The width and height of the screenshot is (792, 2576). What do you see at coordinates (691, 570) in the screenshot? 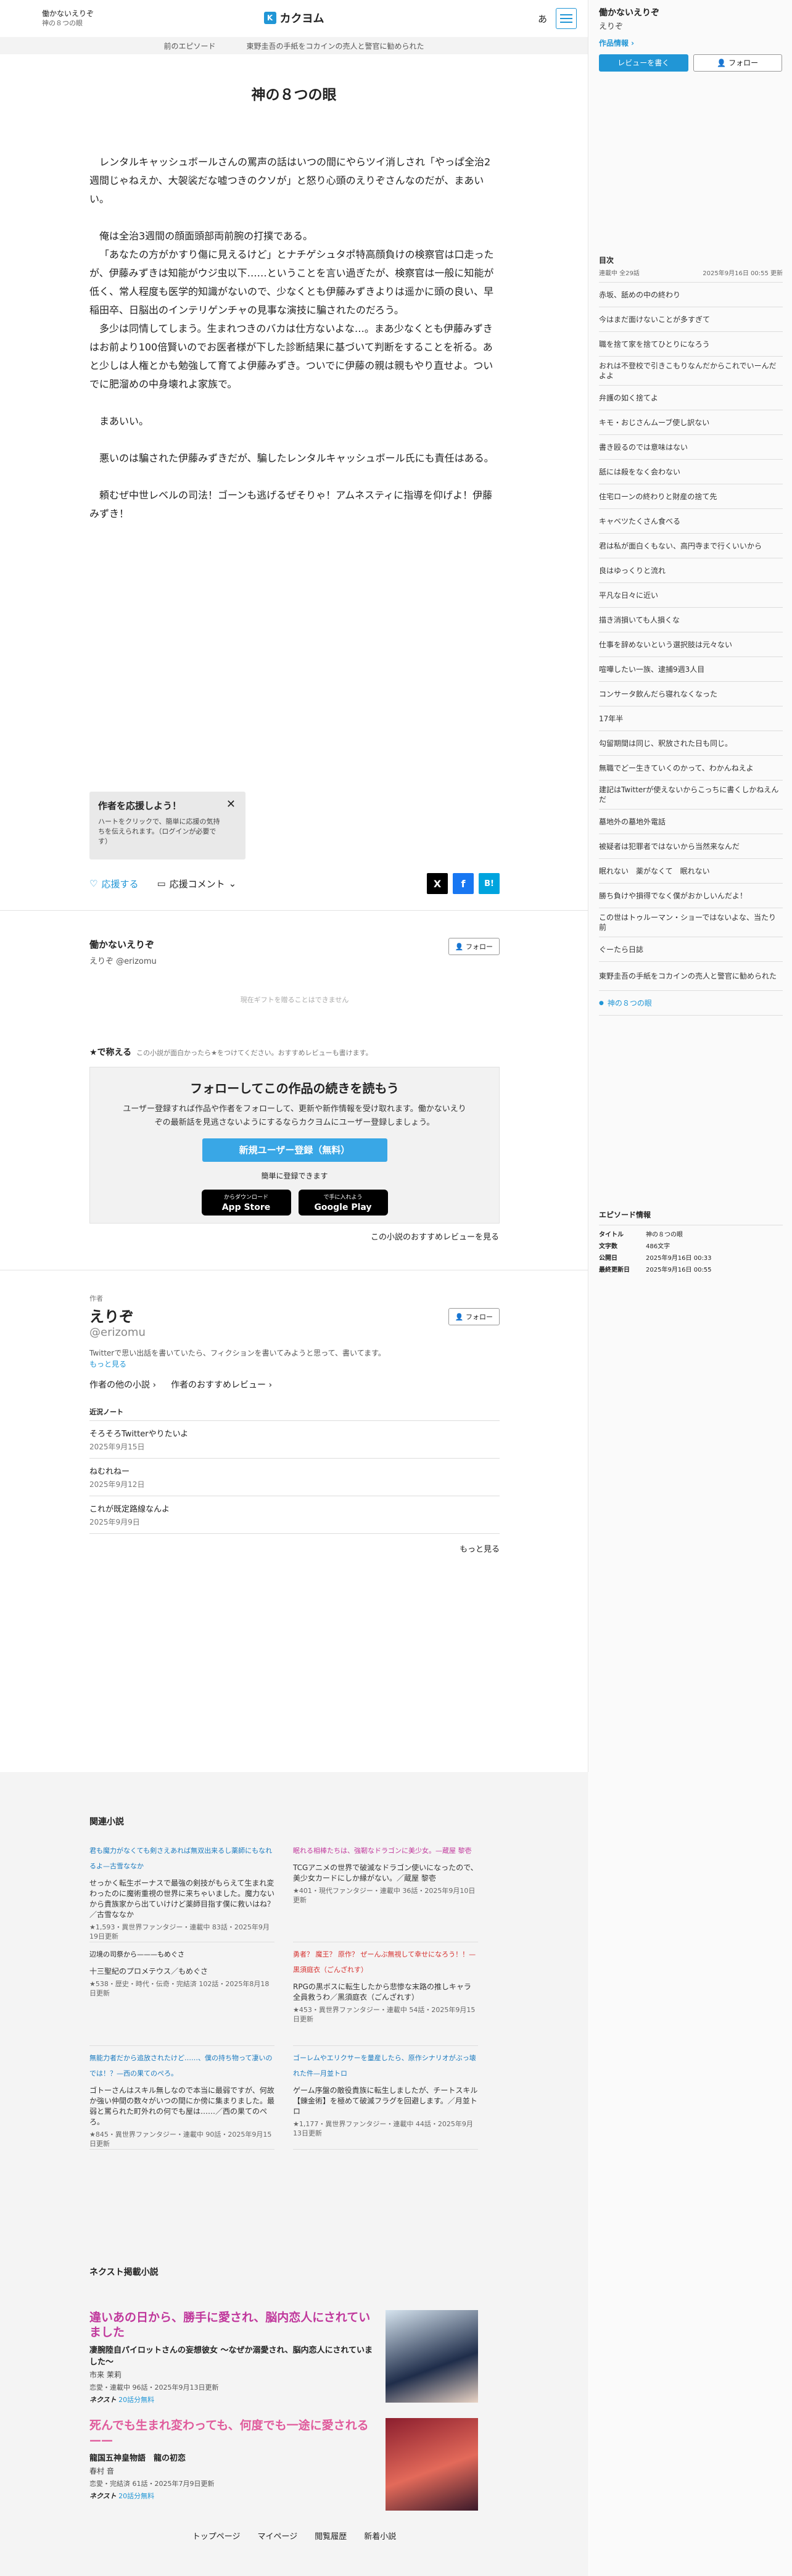
I see `toc-episode: 良はゆっくりと流れ` at bounding box center [691, 570].